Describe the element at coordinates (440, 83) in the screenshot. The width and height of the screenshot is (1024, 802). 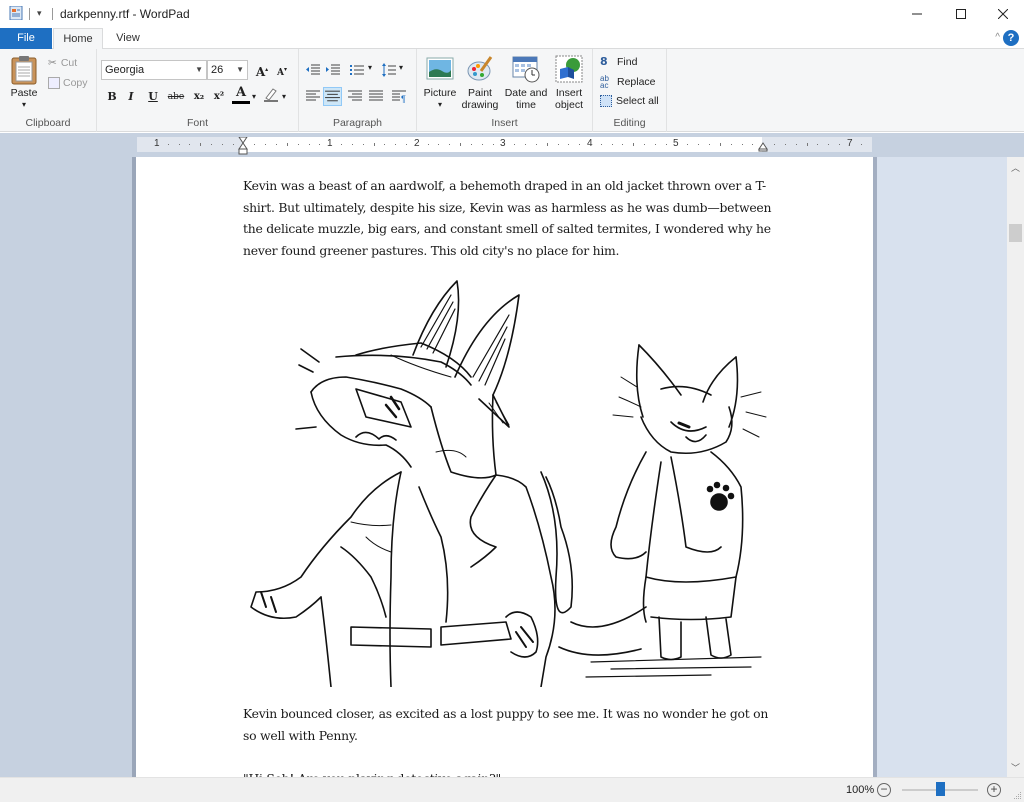
I see `insert-picture-button: Picture ▾` at that location.